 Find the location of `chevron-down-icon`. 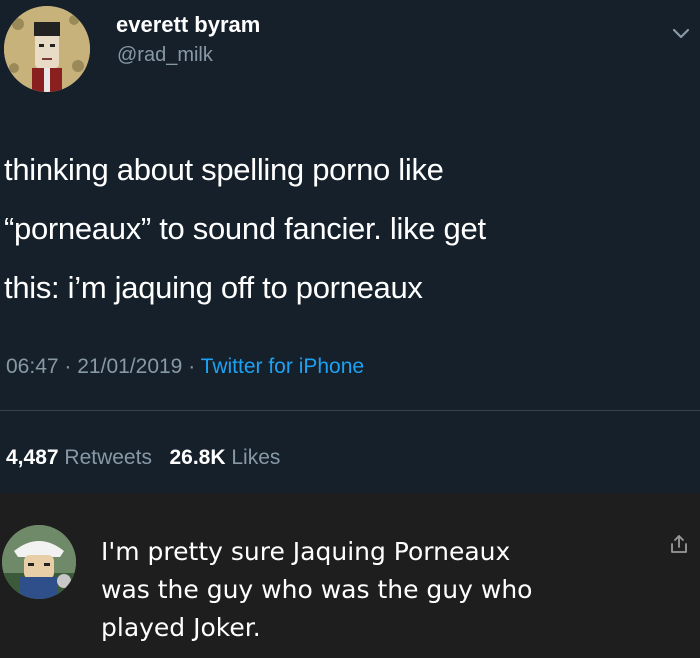

chevron-down-icon is located at coordinates (681, 33).